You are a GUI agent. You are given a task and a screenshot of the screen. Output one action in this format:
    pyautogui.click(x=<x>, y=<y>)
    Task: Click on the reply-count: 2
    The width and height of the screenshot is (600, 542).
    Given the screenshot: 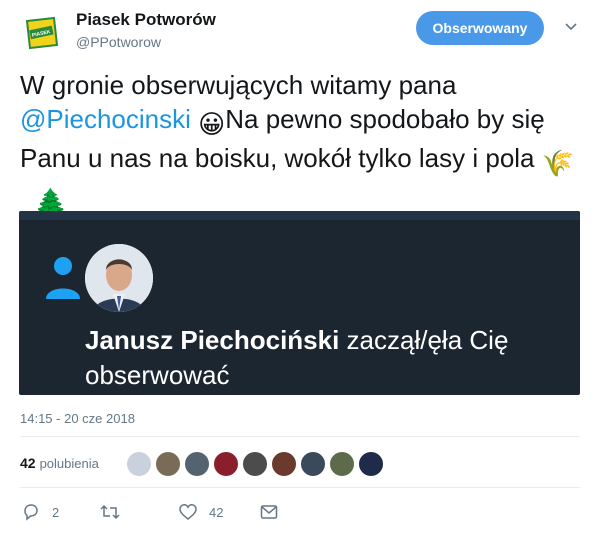 What is the action you would take?
    pyautogui.click(x=56, y=512)
    